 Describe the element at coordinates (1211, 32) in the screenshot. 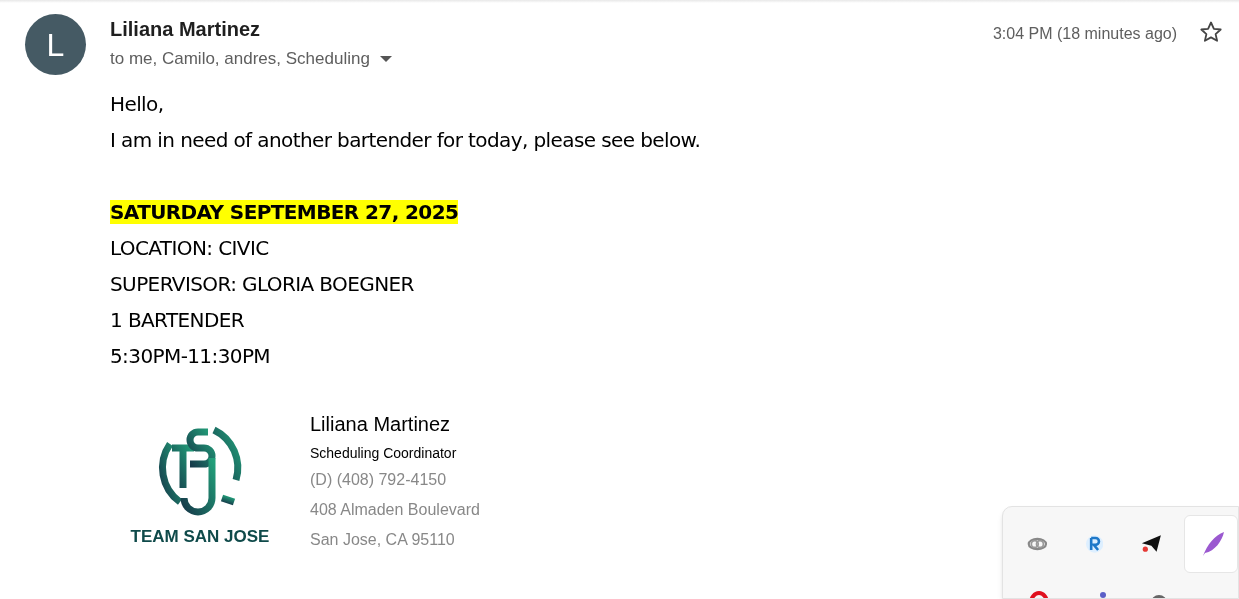

I see `star-icon` at that location.